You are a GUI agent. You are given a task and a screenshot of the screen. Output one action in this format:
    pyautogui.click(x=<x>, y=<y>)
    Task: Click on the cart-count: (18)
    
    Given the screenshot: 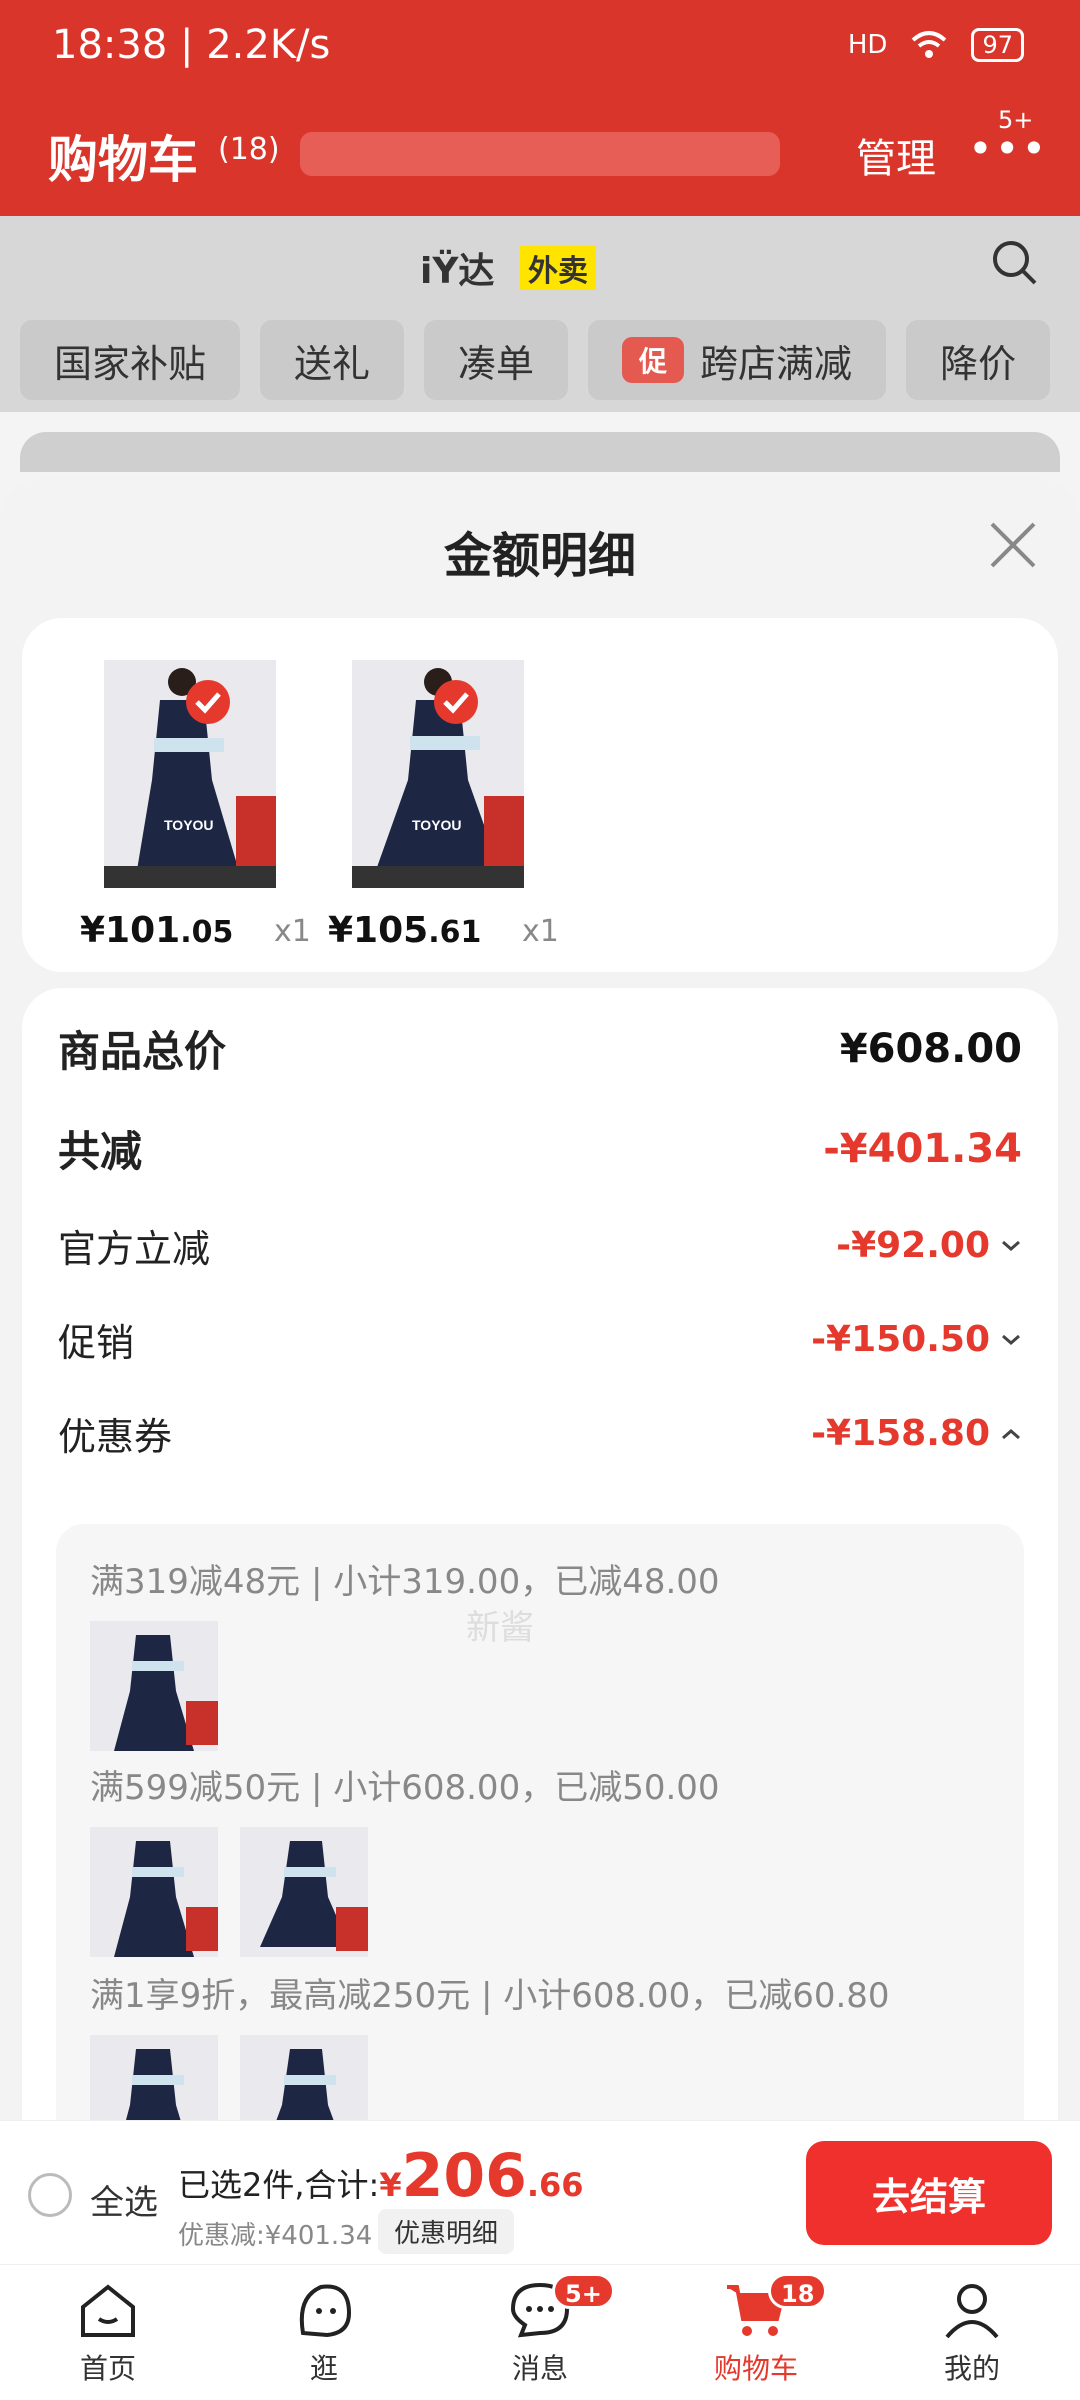 What is the action you would take?
    pyautogui.click(x=249, y=149)
    